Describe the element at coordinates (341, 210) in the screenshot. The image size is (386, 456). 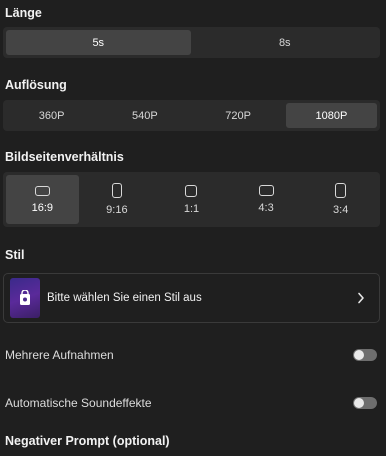
I see `aspect-option-label: 3:4` at that location.